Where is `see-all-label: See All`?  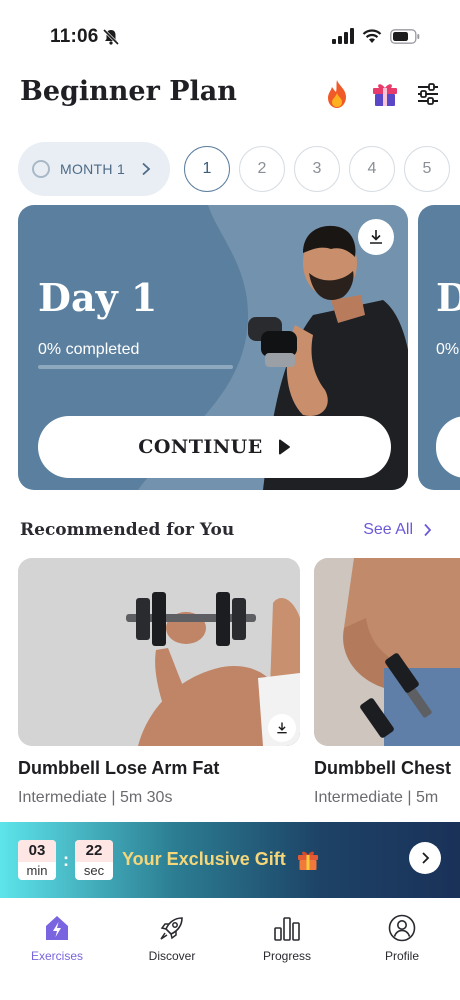
see-all-label: See All is located at coordinates (388, 529).